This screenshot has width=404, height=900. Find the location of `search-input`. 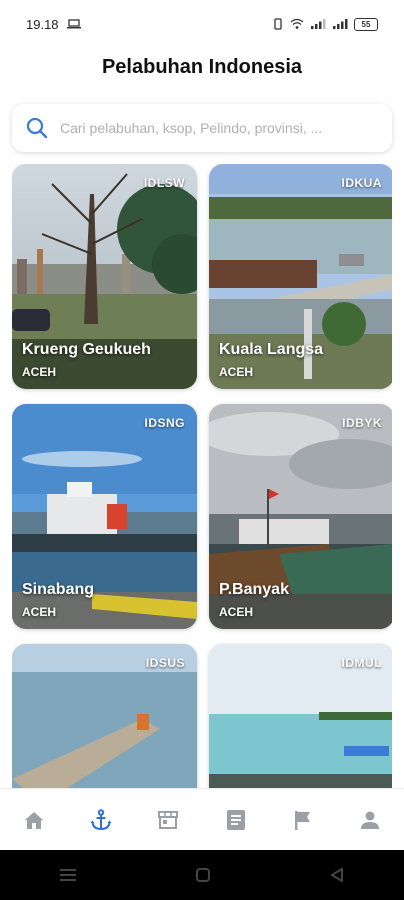

search-input is located at coordinates (225, 128).